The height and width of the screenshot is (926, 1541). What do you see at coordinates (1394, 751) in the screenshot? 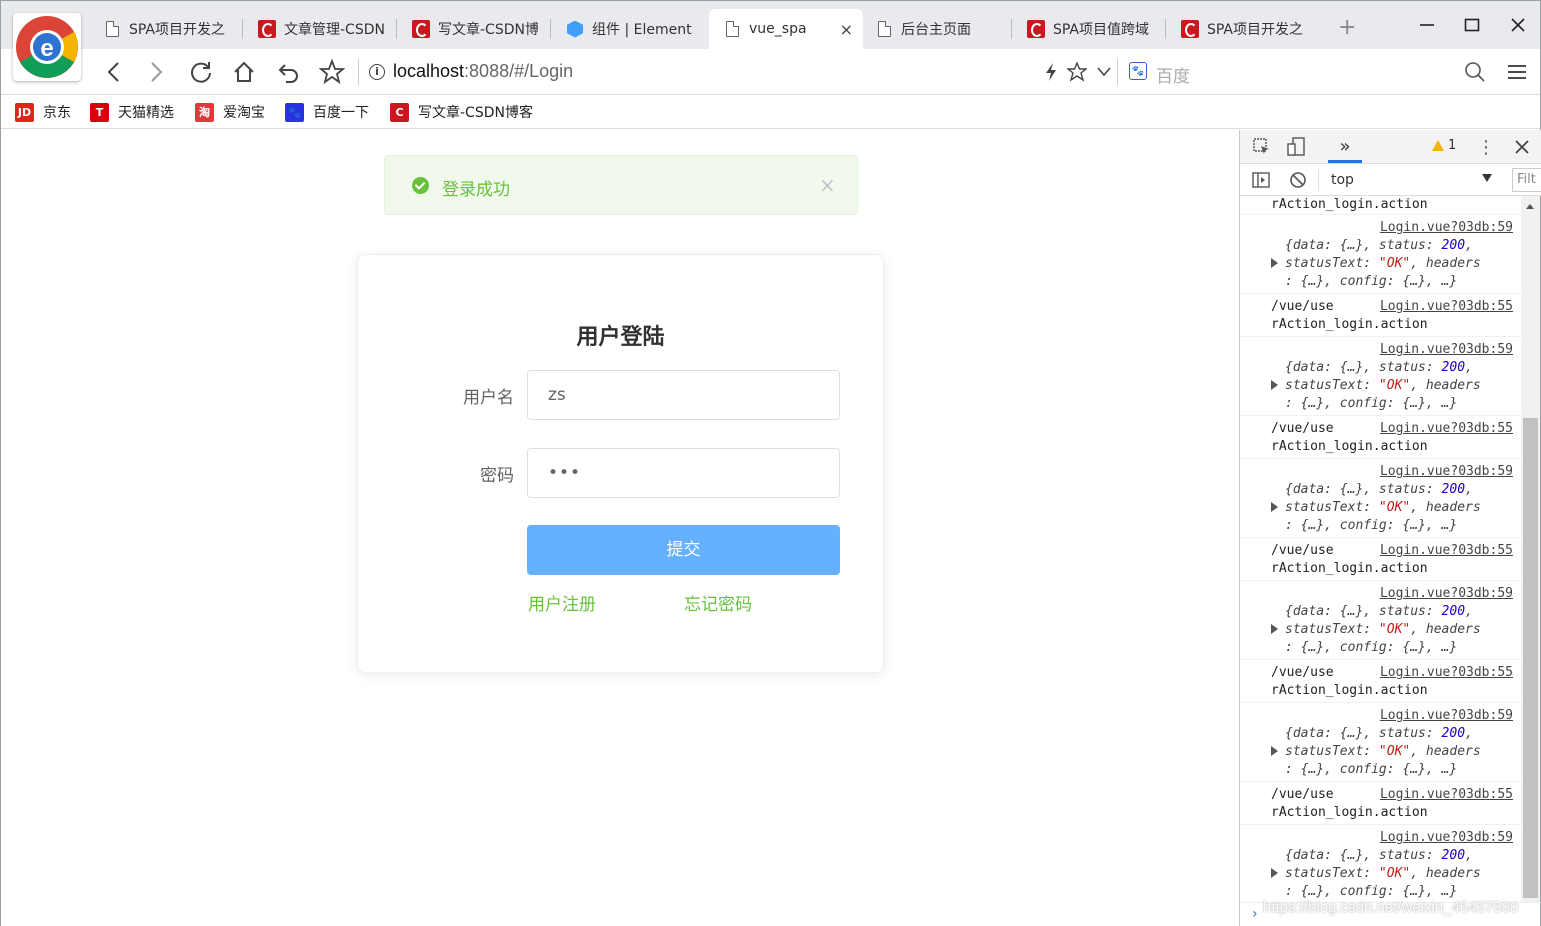
I see `status-text-value: "OK"` at bounding box center [1394, 751].